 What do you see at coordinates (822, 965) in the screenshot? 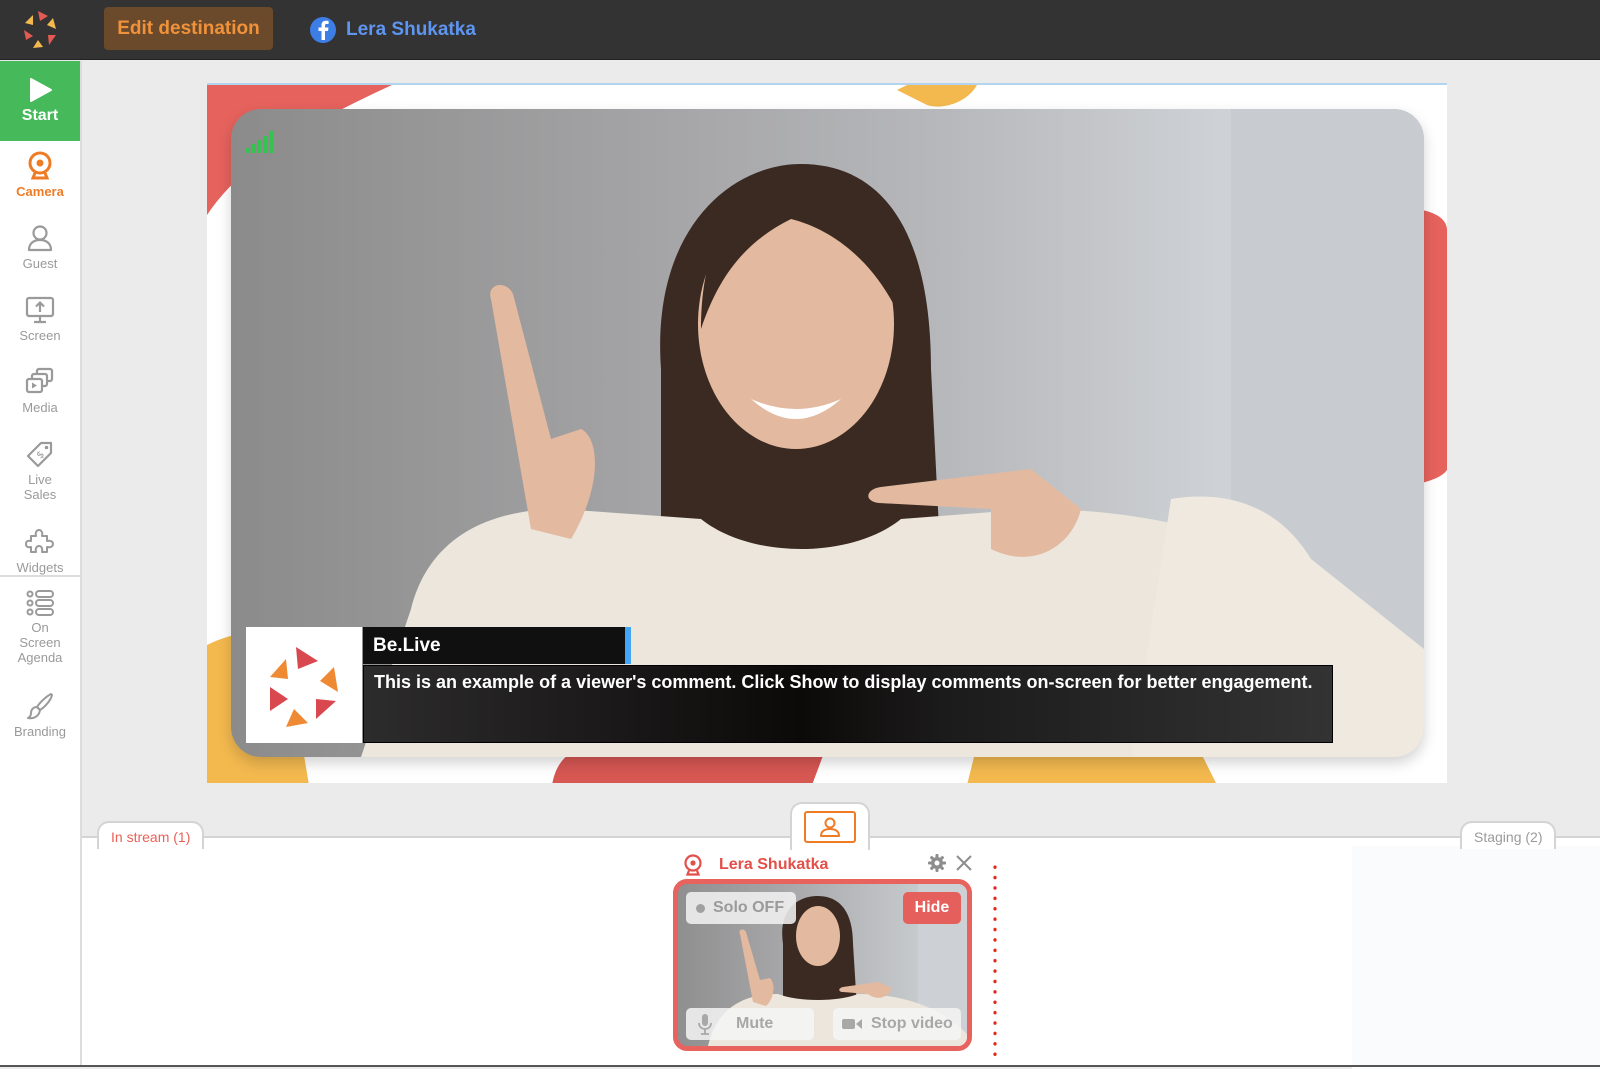
I see `guest-card: Solo OFF Hide Mute Stop video` at bounding box center [822, 965].